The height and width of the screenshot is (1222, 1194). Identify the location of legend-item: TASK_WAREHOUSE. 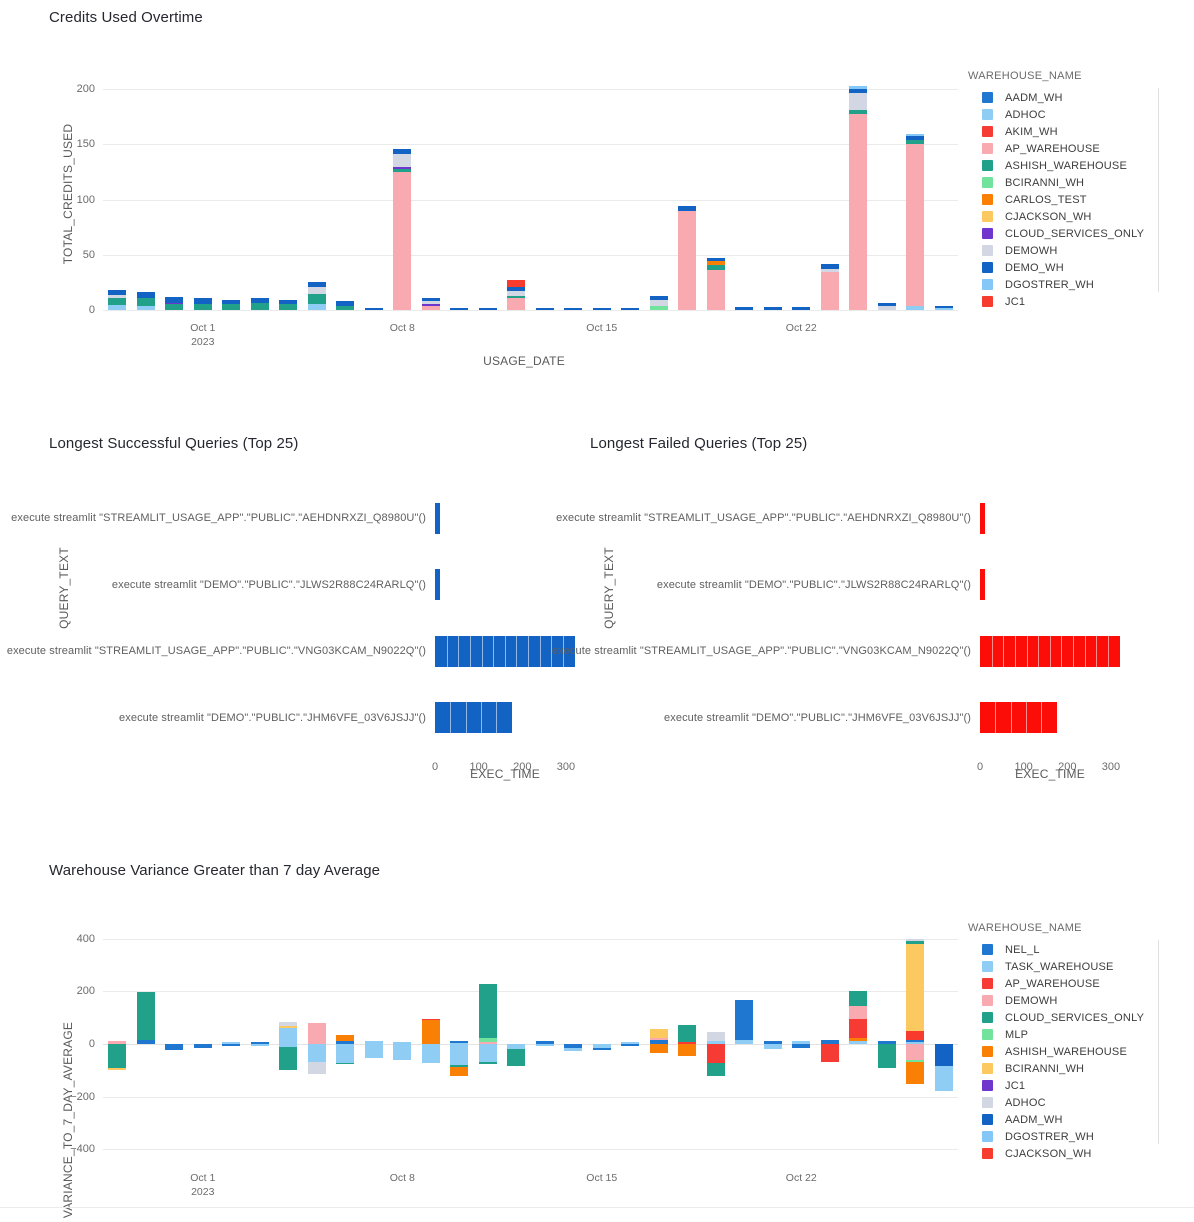
(1056, 966).